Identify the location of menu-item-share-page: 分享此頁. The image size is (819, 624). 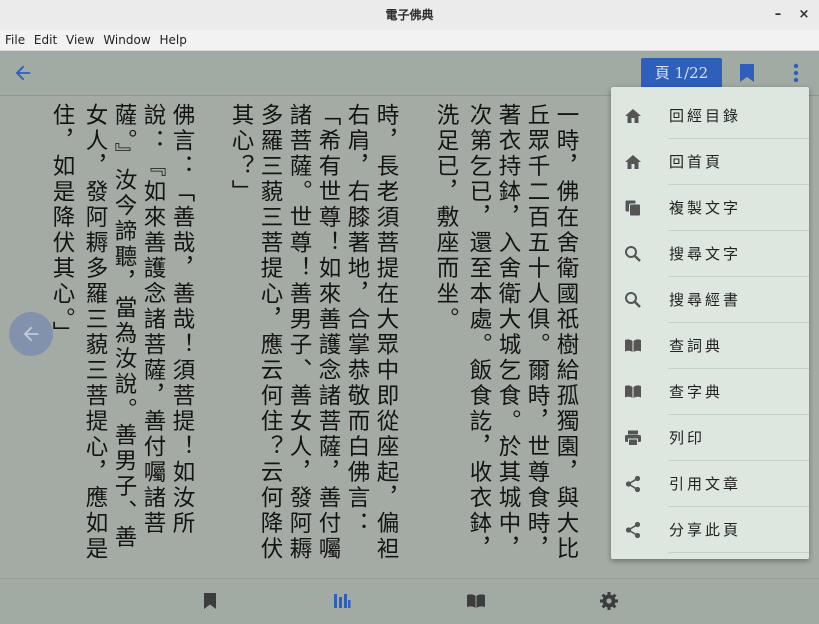
(710, 530).